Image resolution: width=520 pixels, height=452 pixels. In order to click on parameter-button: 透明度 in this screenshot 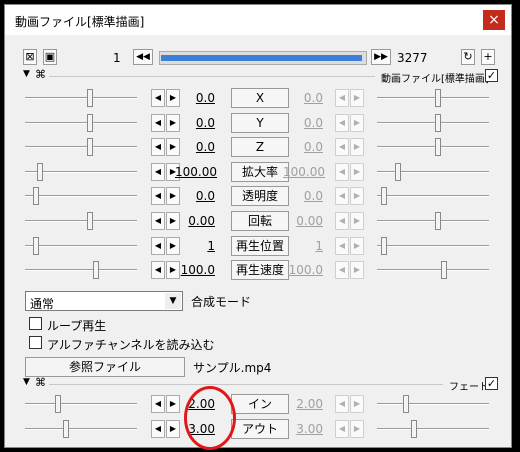, I will do `click(260, 196)`.